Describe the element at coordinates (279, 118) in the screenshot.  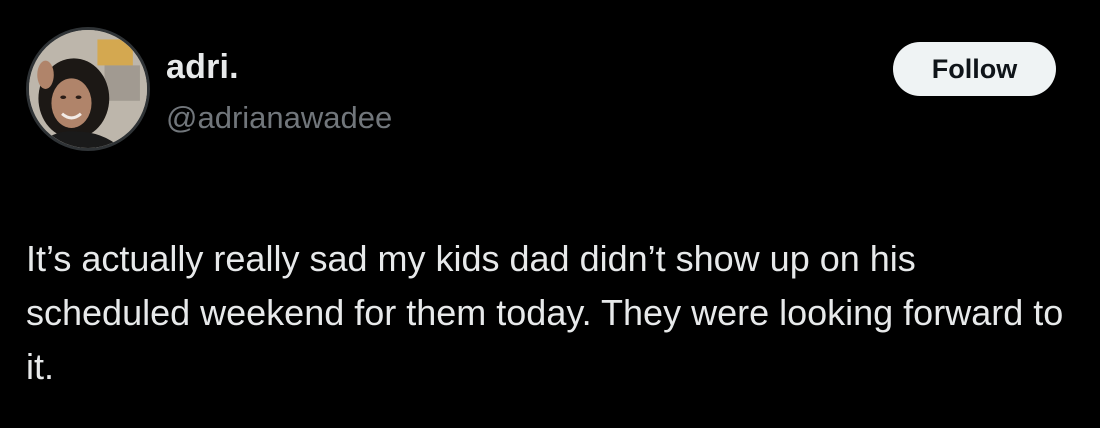
I see `user-handle: @adrianawadee` at that location.